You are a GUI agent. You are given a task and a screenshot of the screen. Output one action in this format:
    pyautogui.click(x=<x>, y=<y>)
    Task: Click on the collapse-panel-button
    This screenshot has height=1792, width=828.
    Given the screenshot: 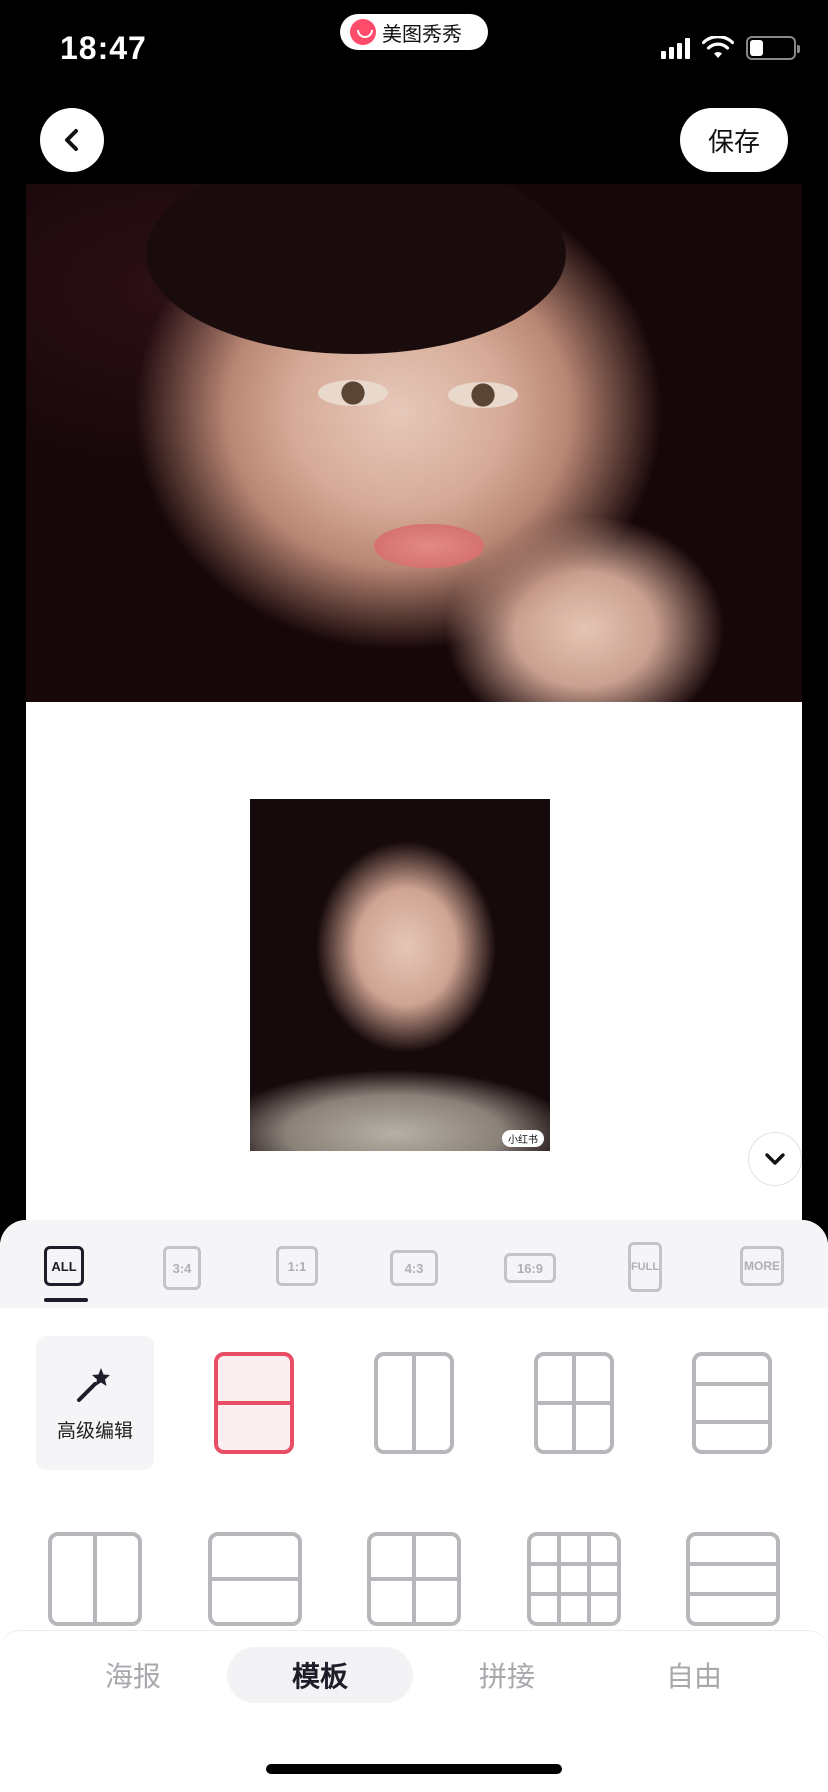 What is the action you would take?
    pyautogui.click(x=775, y=1159)
    